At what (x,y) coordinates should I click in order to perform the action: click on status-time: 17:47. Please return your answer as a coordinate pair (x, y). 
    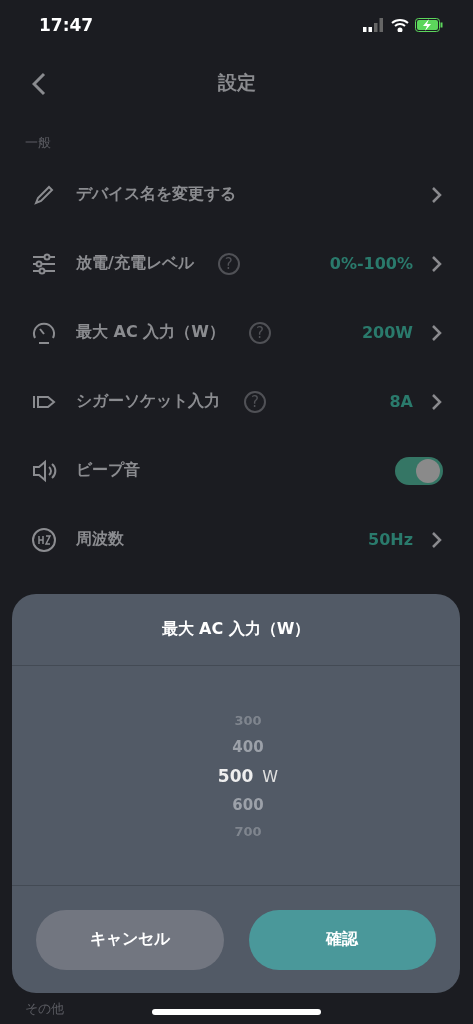
    Looking at the image, I should click on (66, 25).